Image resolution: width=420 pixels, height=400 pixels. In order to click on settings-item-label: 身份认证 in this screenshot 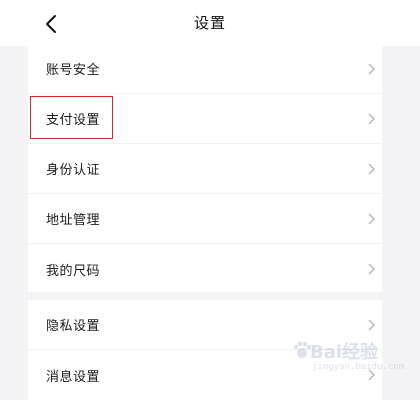, I will do `click(73, 170)`.